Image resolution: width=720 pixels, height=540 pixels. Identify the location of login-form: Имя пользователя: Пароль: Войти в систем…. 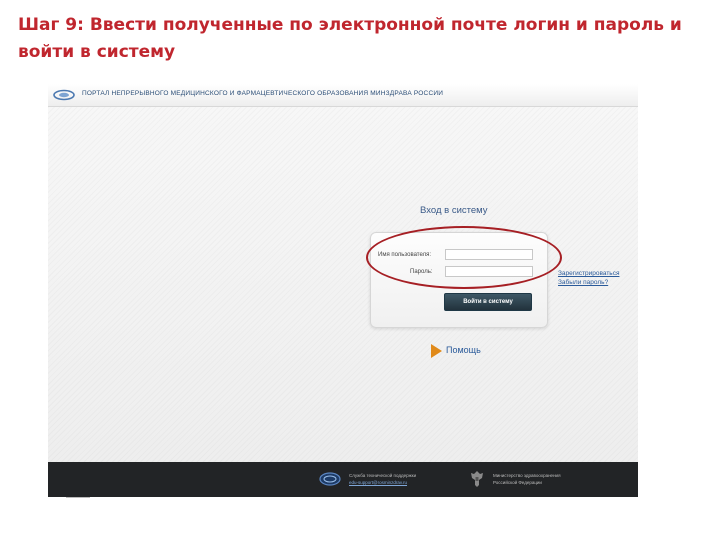
(459, 280).